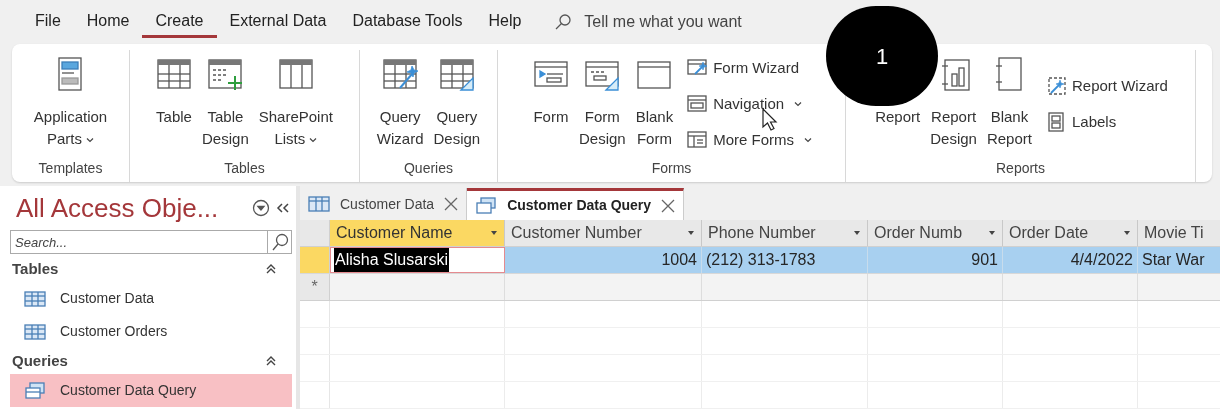  I want to click on ribbon-button: Application Parts, so click(70, 128).